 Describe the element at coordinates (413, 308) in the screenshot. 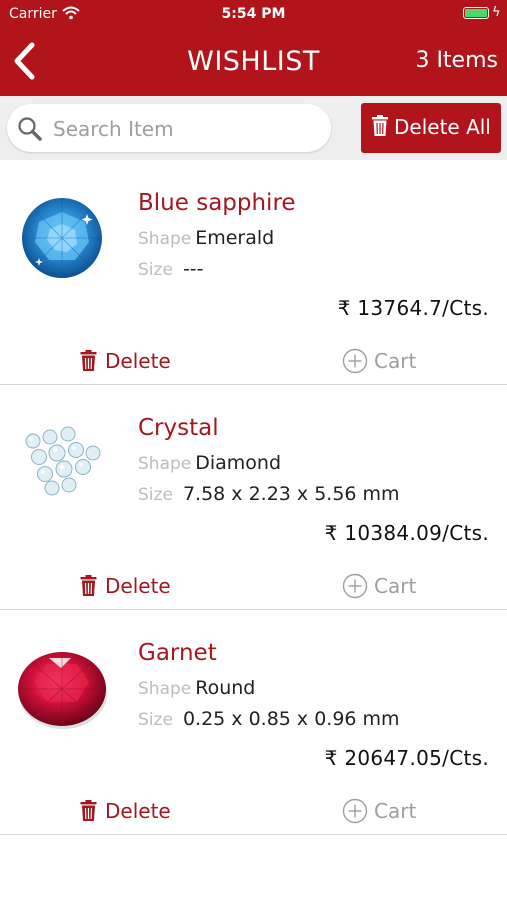

I see `item-price: ₹ 13764.7/Cts.` at that location.